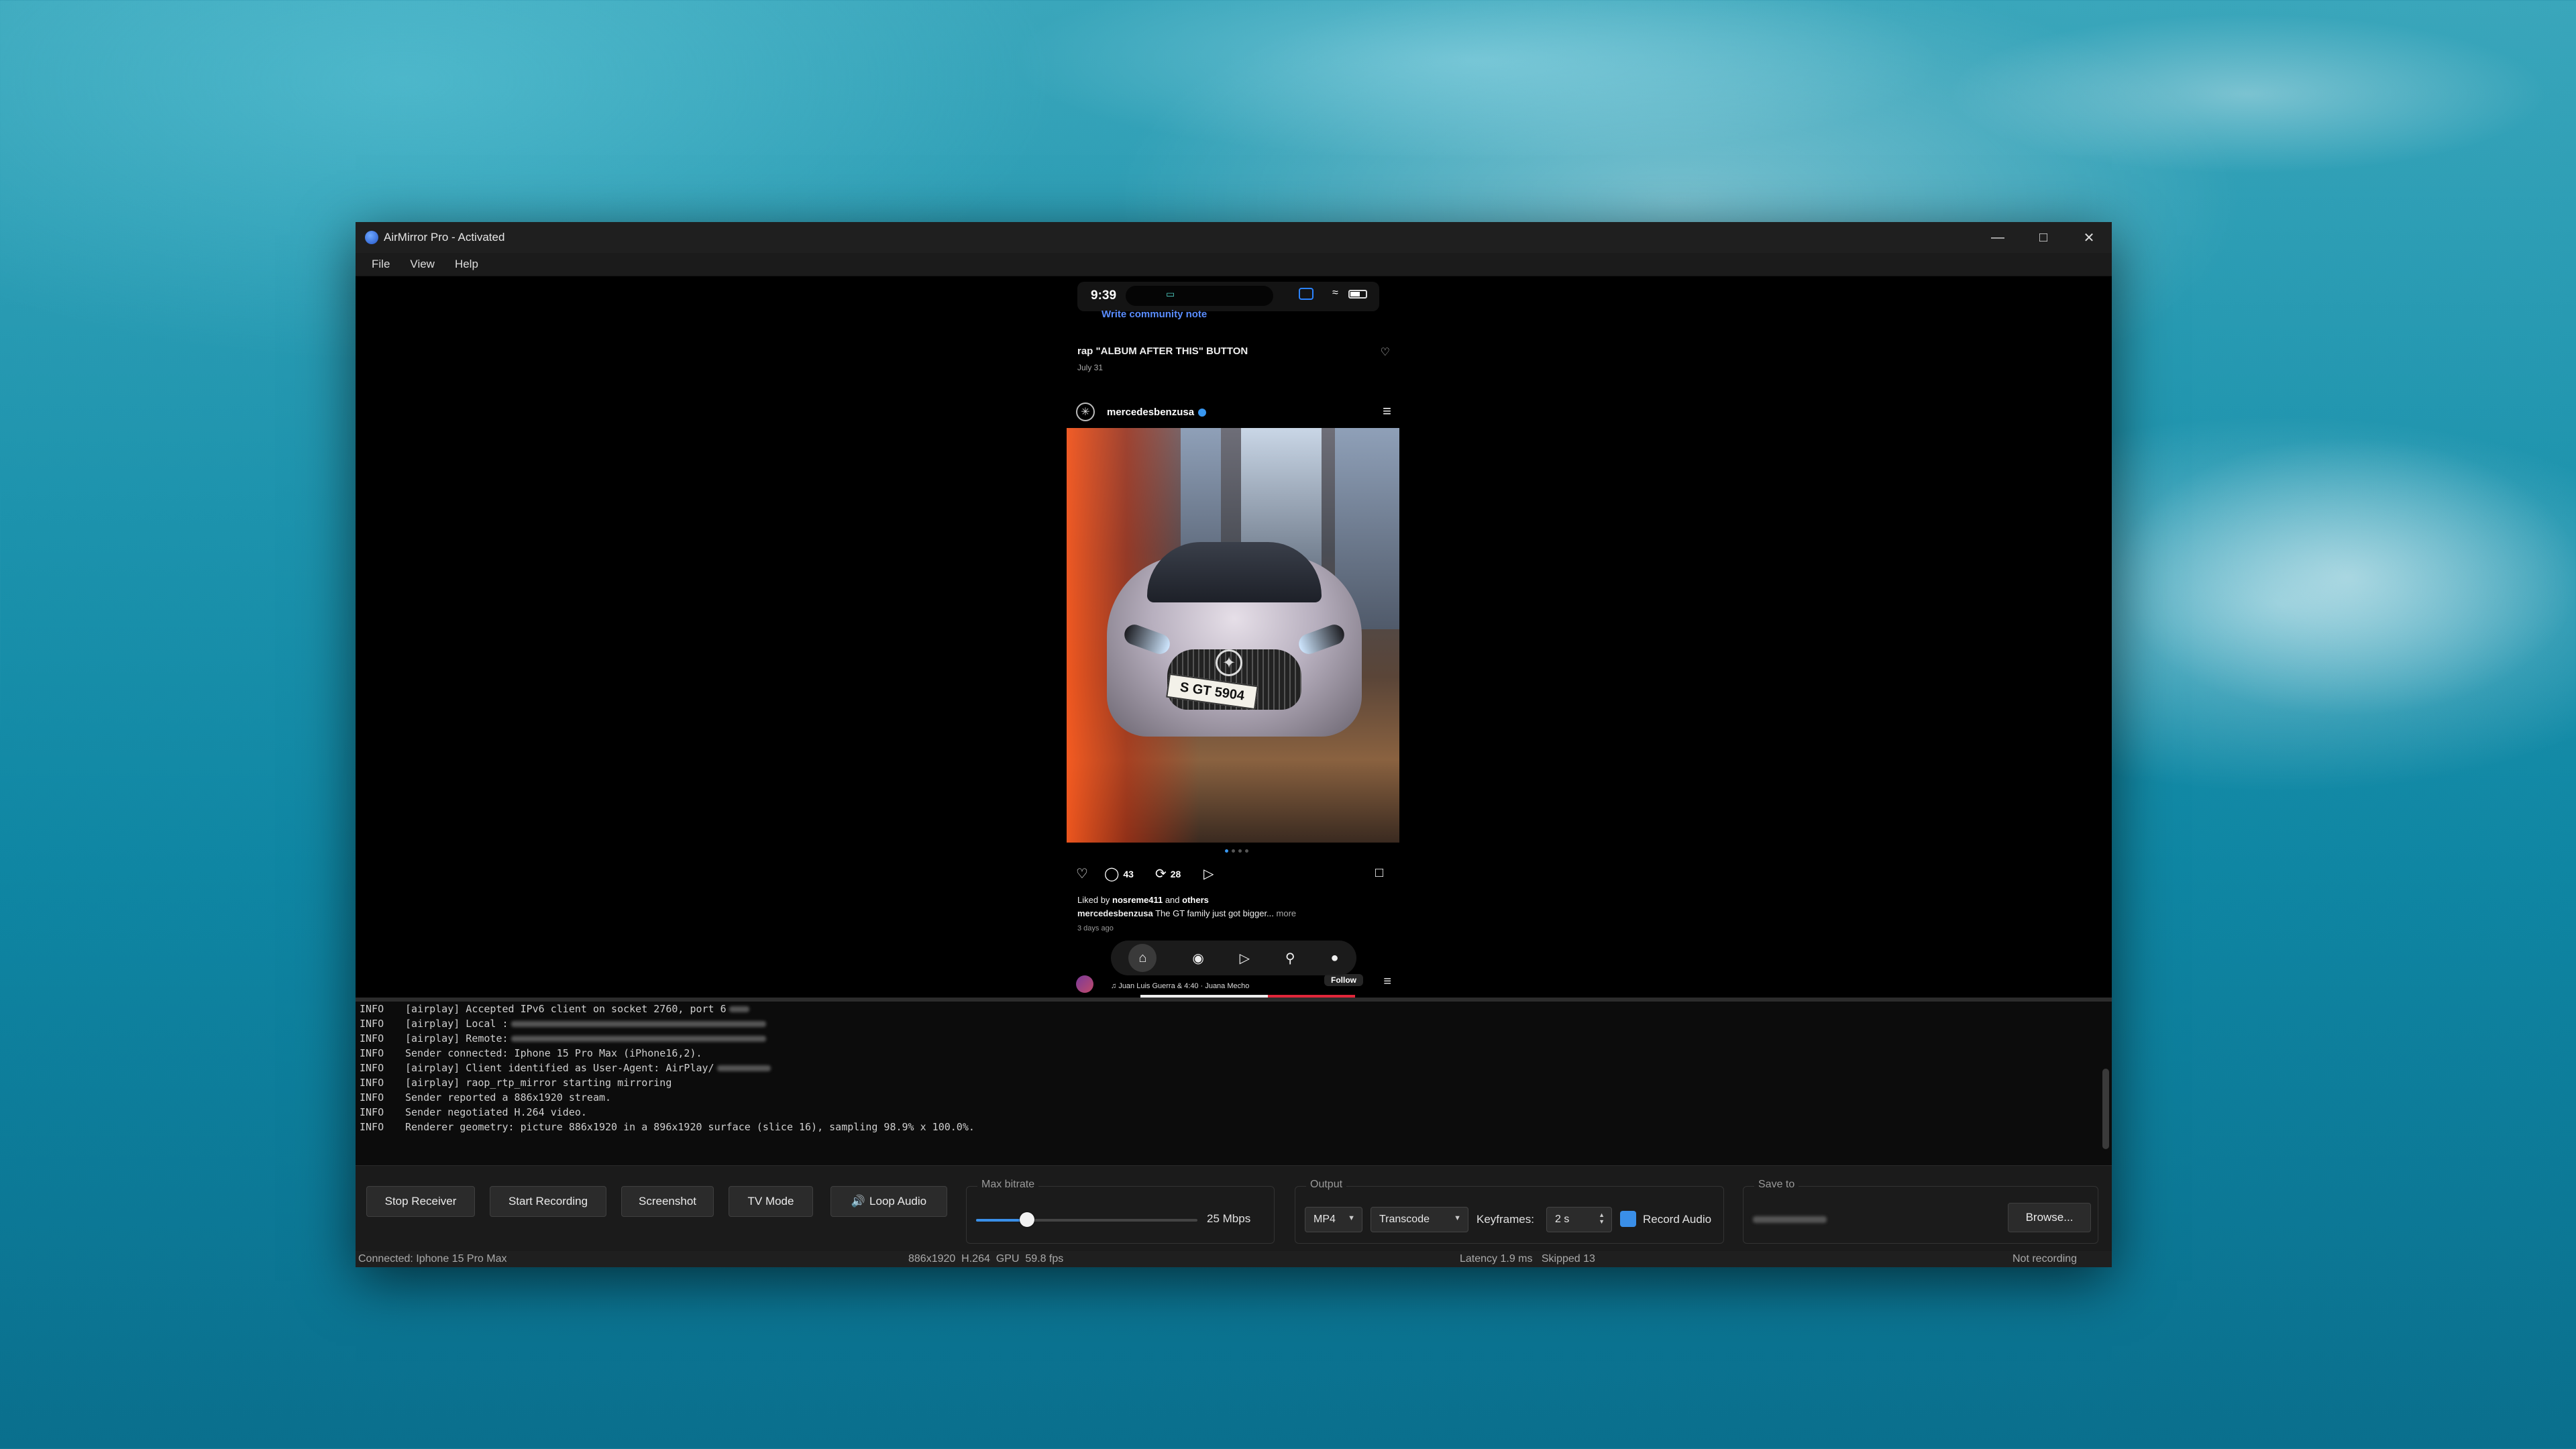 Image resolution: width=2576 pixels, height=1449 pixels. What do you see at coordinates (1233, 875) in the screenshot?
I see `post-actions: ♡ ◯ 43 ⟳ 28 ▷ □` at bounding box center [1233, 875].